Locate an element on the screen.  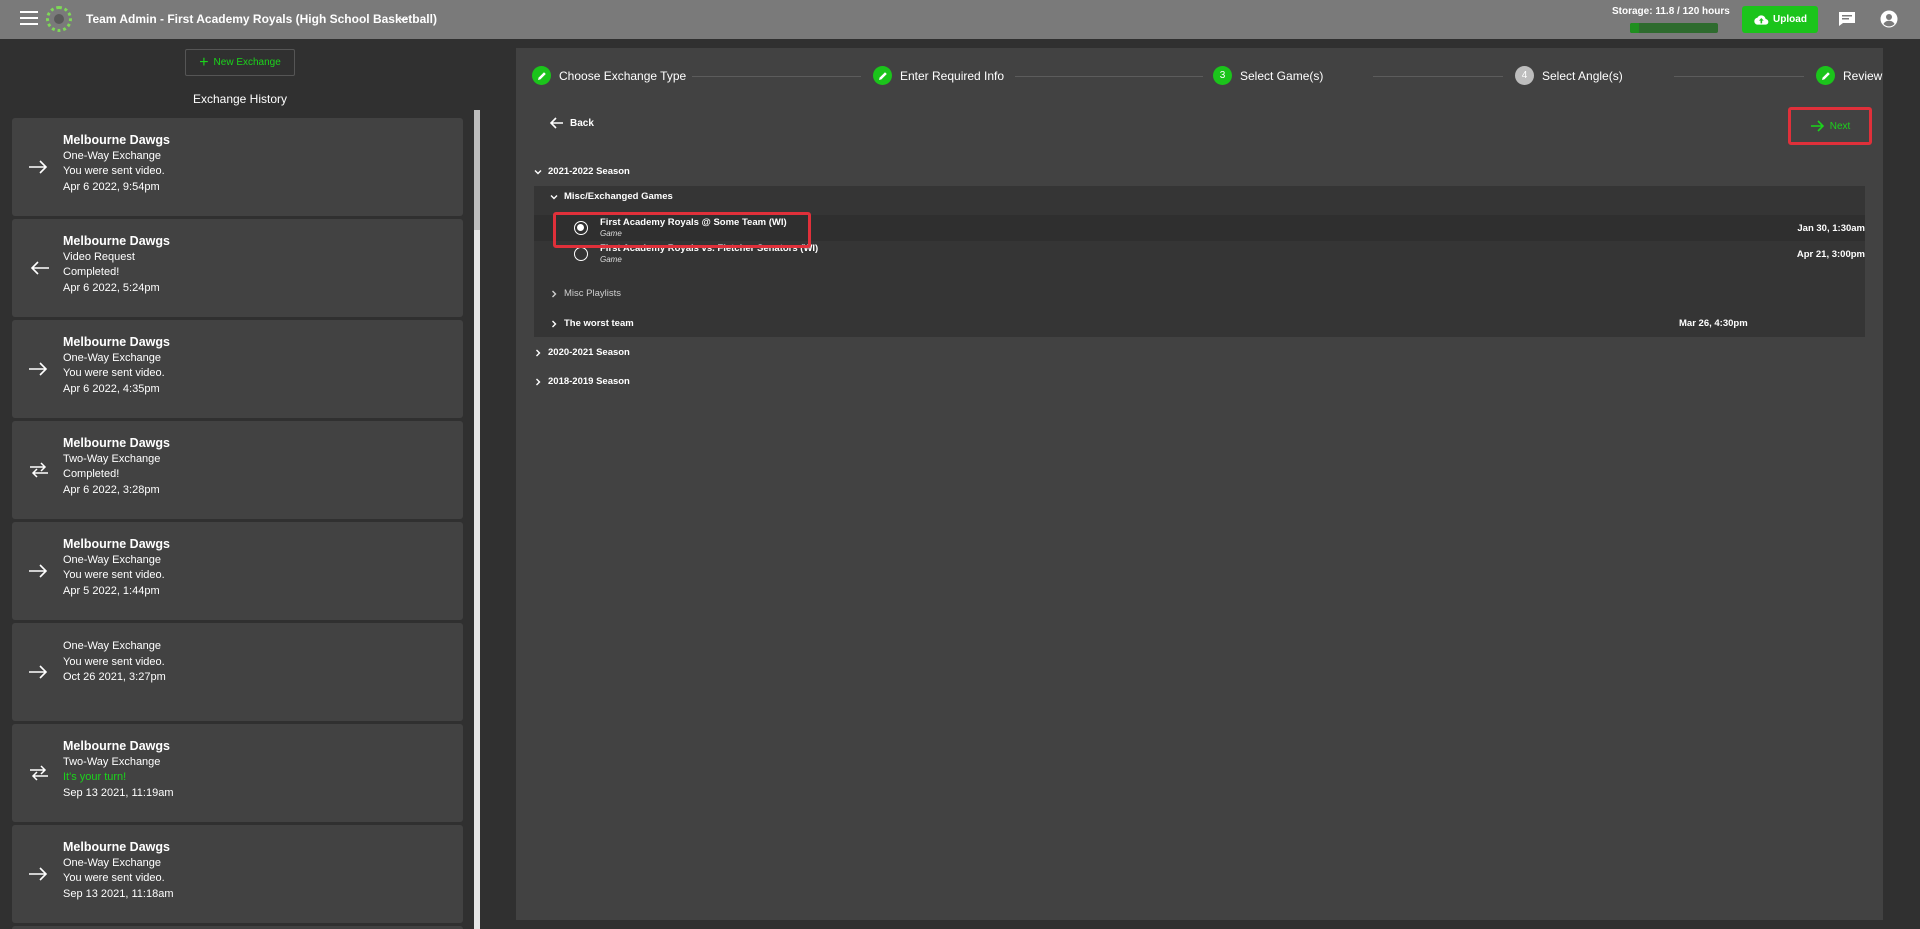
swap-icon is located at coordinates (39, 773).